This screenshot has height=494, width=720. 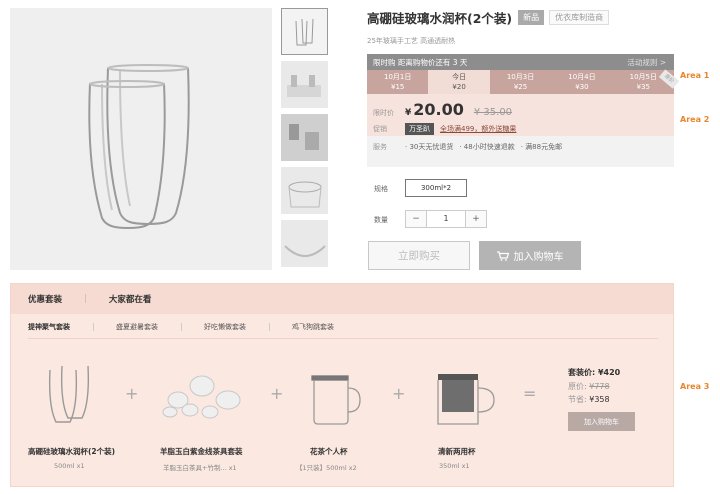 What do you see at coordinates (342, 327) in the screenshot?
I see `bundle-sub-tabs: 提神聚气套装 盛夏避暑套装 好吃懒做套装 鸡飞狗跳套装` at bounding box center [342, 327].